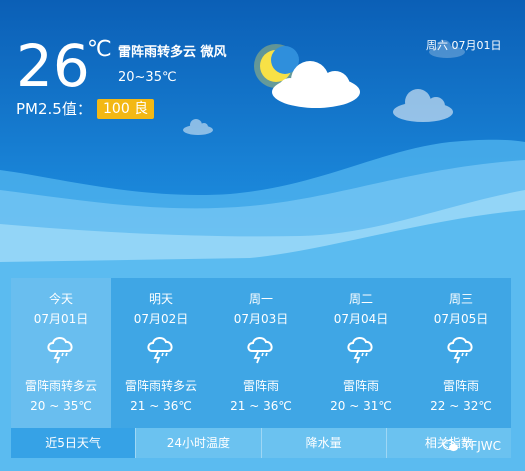 The image size is (525, 471). What do you see at coordinates (160, 299) in the screenshot?
I see `day-name: 明天` at bounding box center [160, 299].